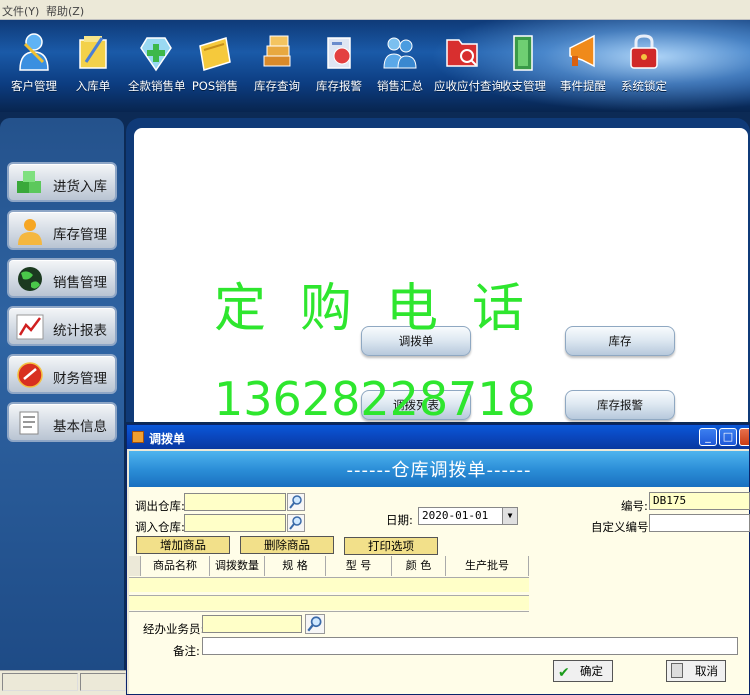 Image resolution: width=750 pixels, height=695 pixels. Describe the element at coordinates (375, 399) in the screenshot. I see `phone-number-watermark: 13628228718` at that location.